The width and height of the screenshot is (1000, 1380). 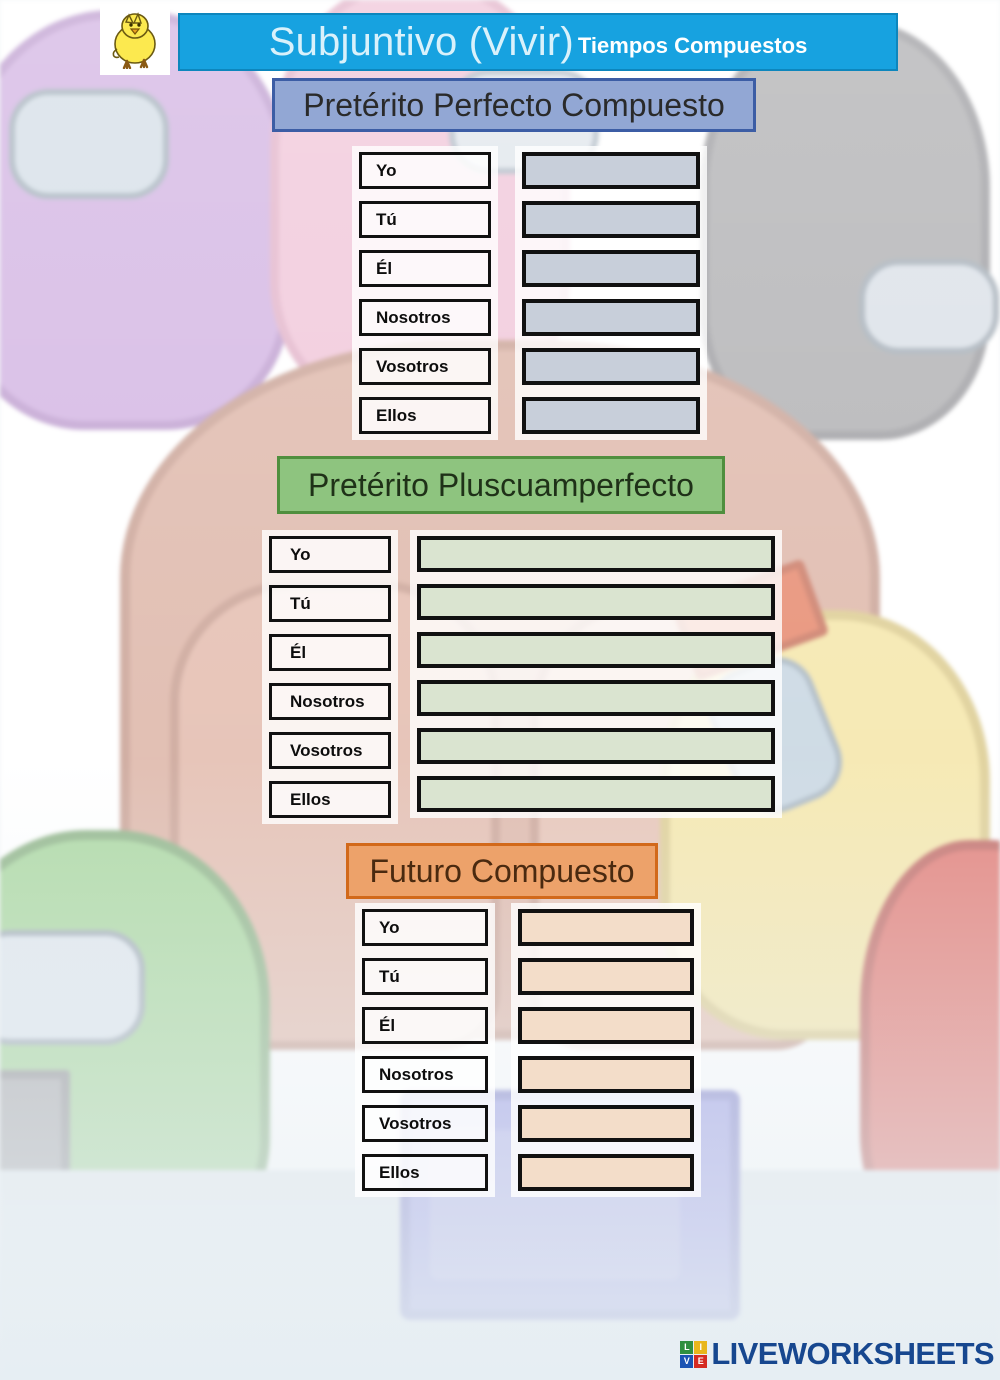 What do you see at coordinates (701, 1361) in the screenshot?
I see `logo-tile-e: E` at bounding box center [701, 1361].